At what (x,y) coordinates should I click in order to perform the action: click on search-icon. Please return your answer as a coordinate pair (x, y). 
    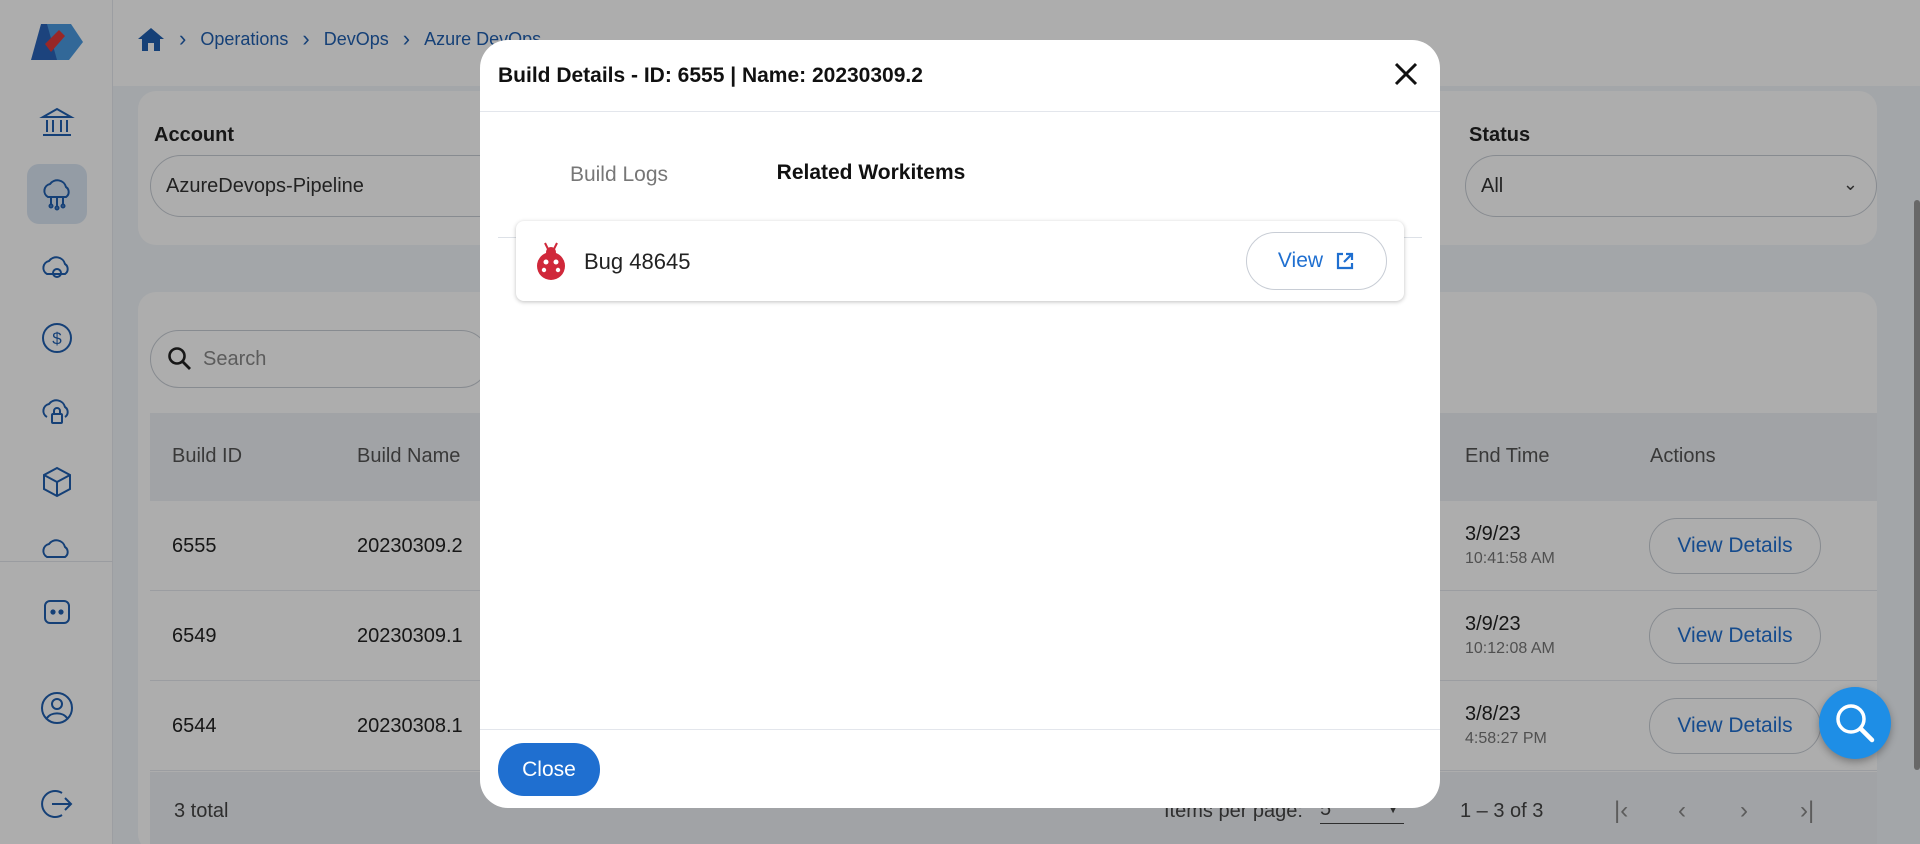
    Looking at the image, I should click on (1855, 723).